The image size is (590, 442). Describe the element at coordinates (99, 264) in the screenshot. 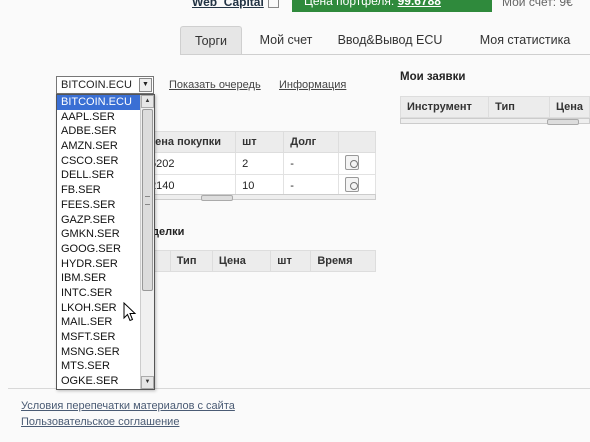

I see `listbox-option: HYDR.SER` at that location.